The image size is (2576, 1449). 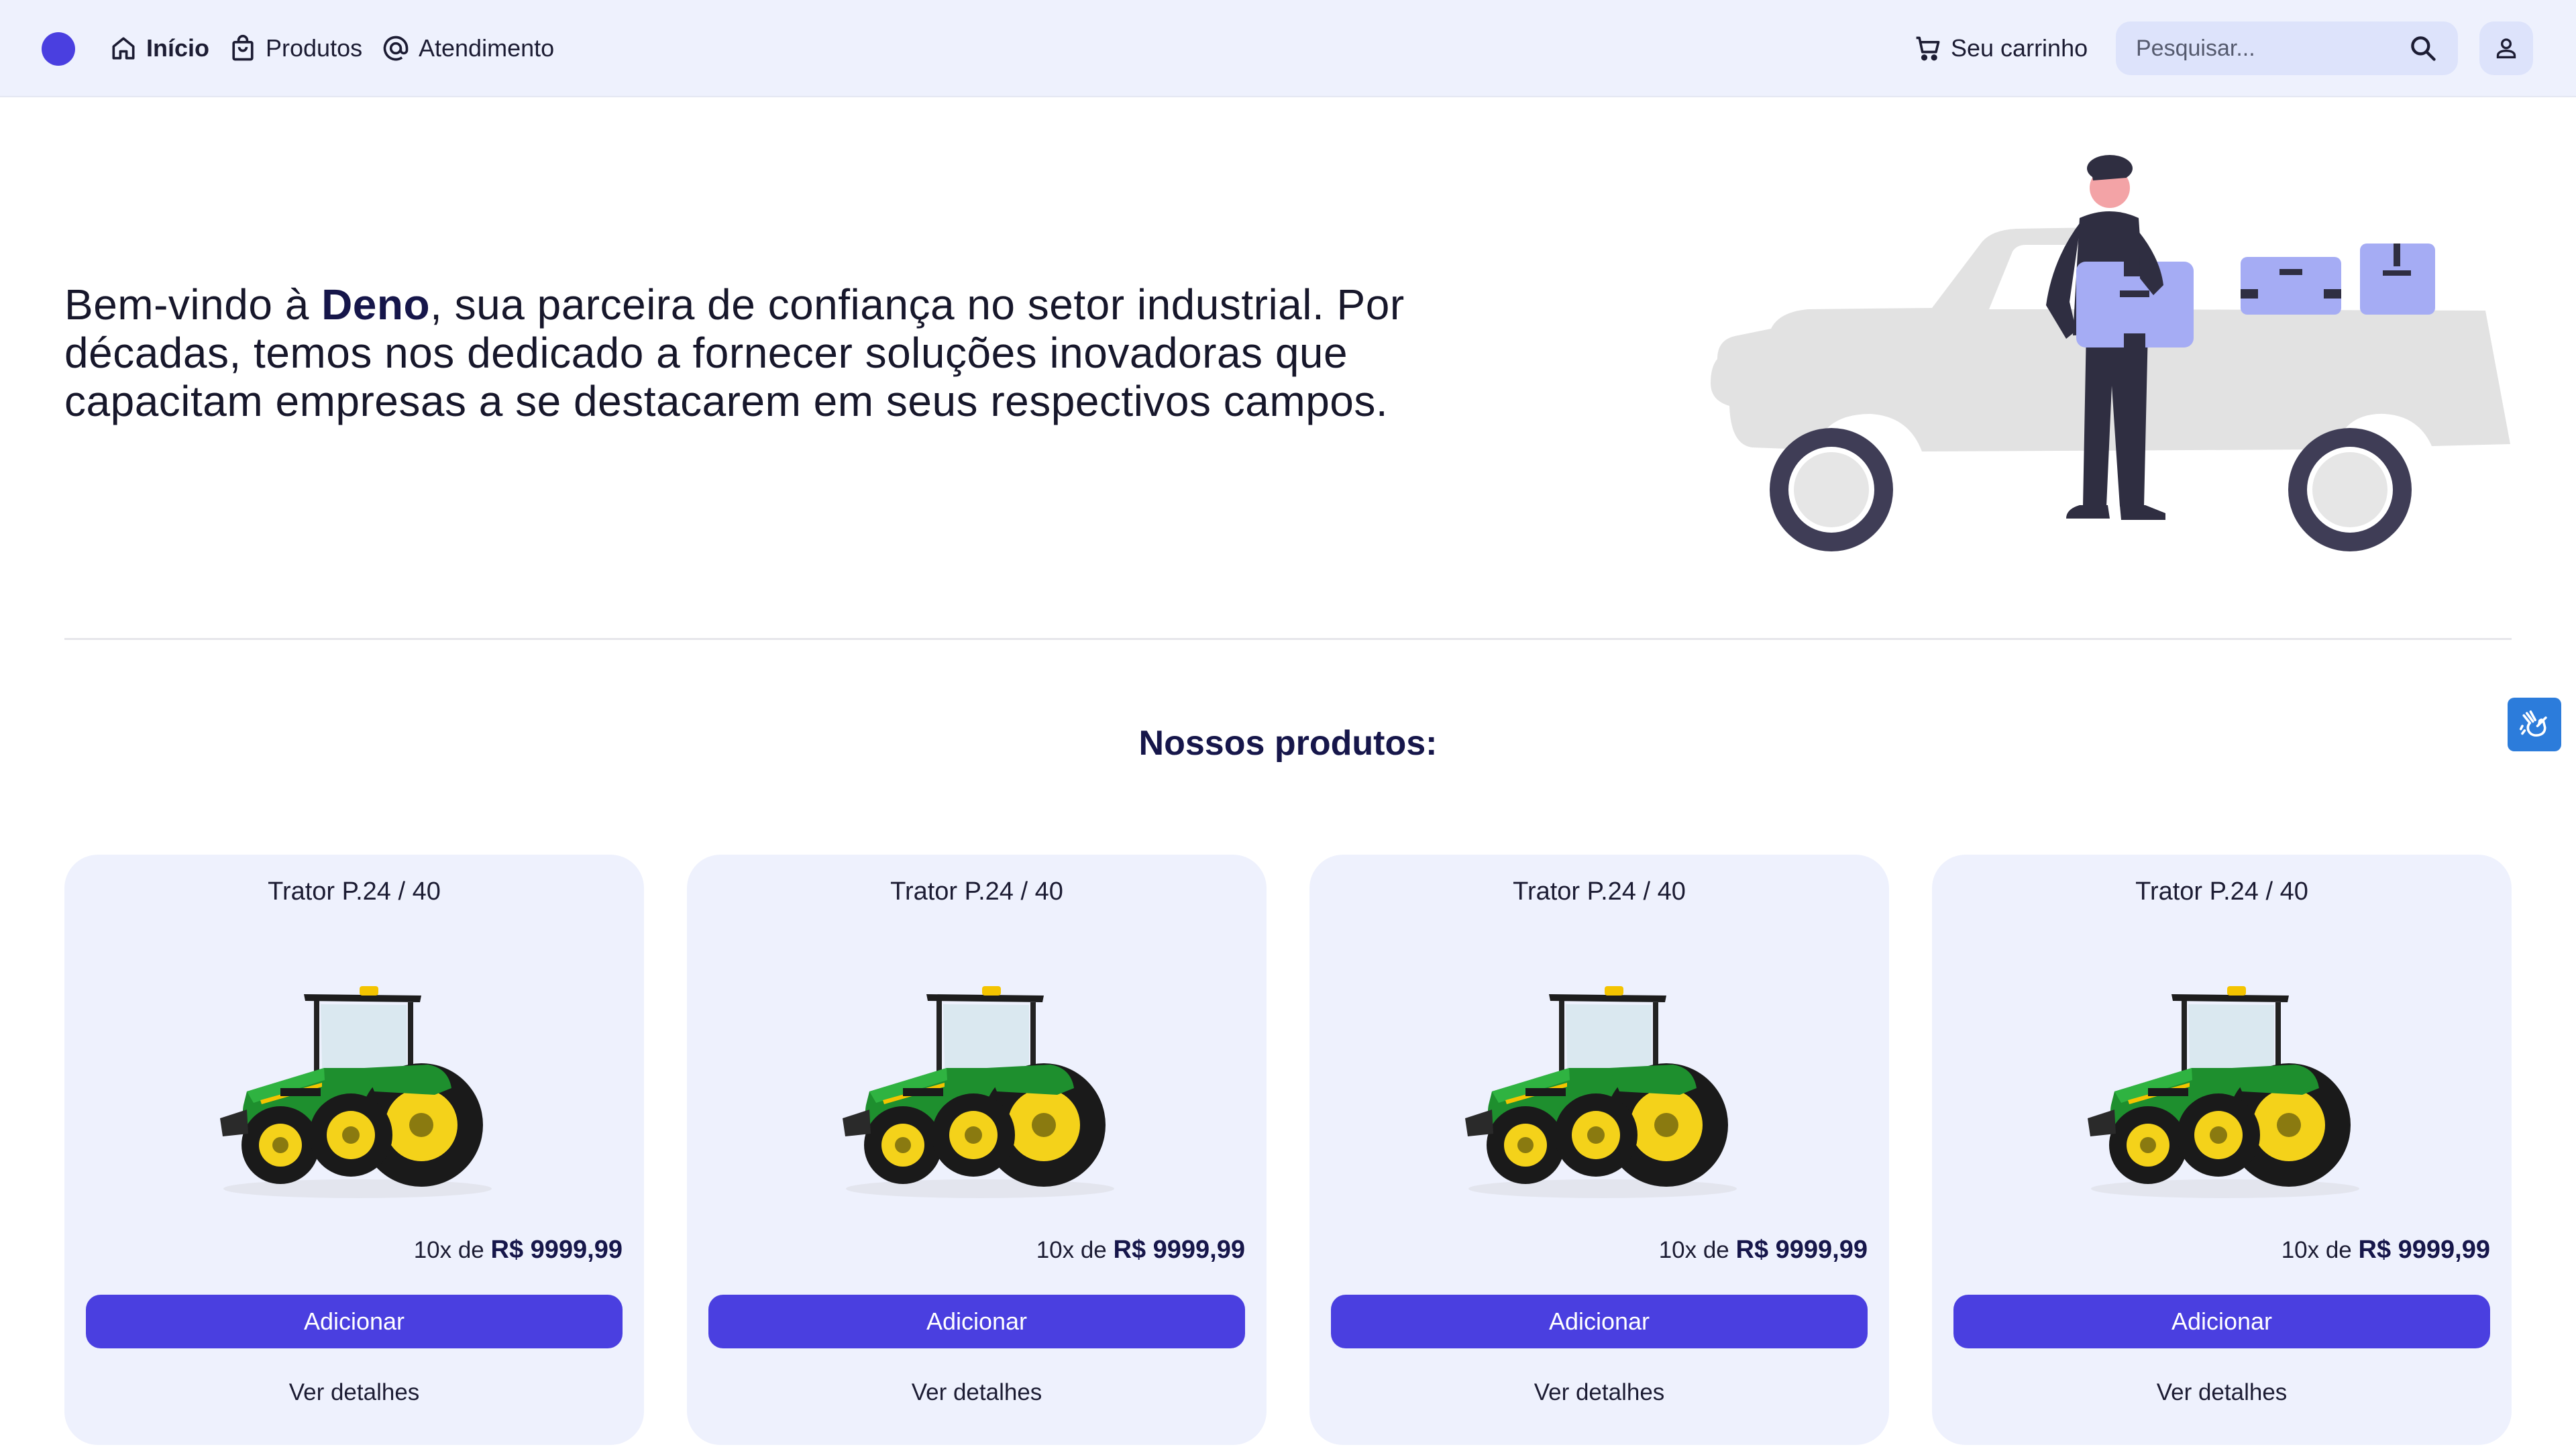 I want to click on nav-item-products: Produtos, so click(x=295, y=48).